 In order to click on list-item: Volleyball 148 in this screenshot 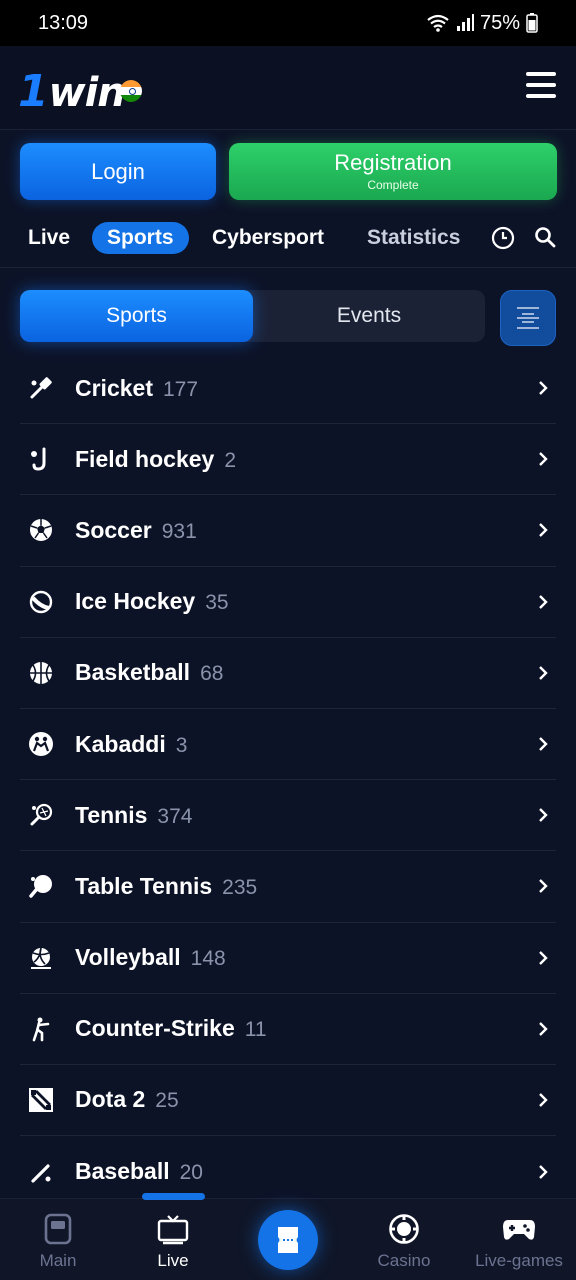, I will do `click(288, 958)`.